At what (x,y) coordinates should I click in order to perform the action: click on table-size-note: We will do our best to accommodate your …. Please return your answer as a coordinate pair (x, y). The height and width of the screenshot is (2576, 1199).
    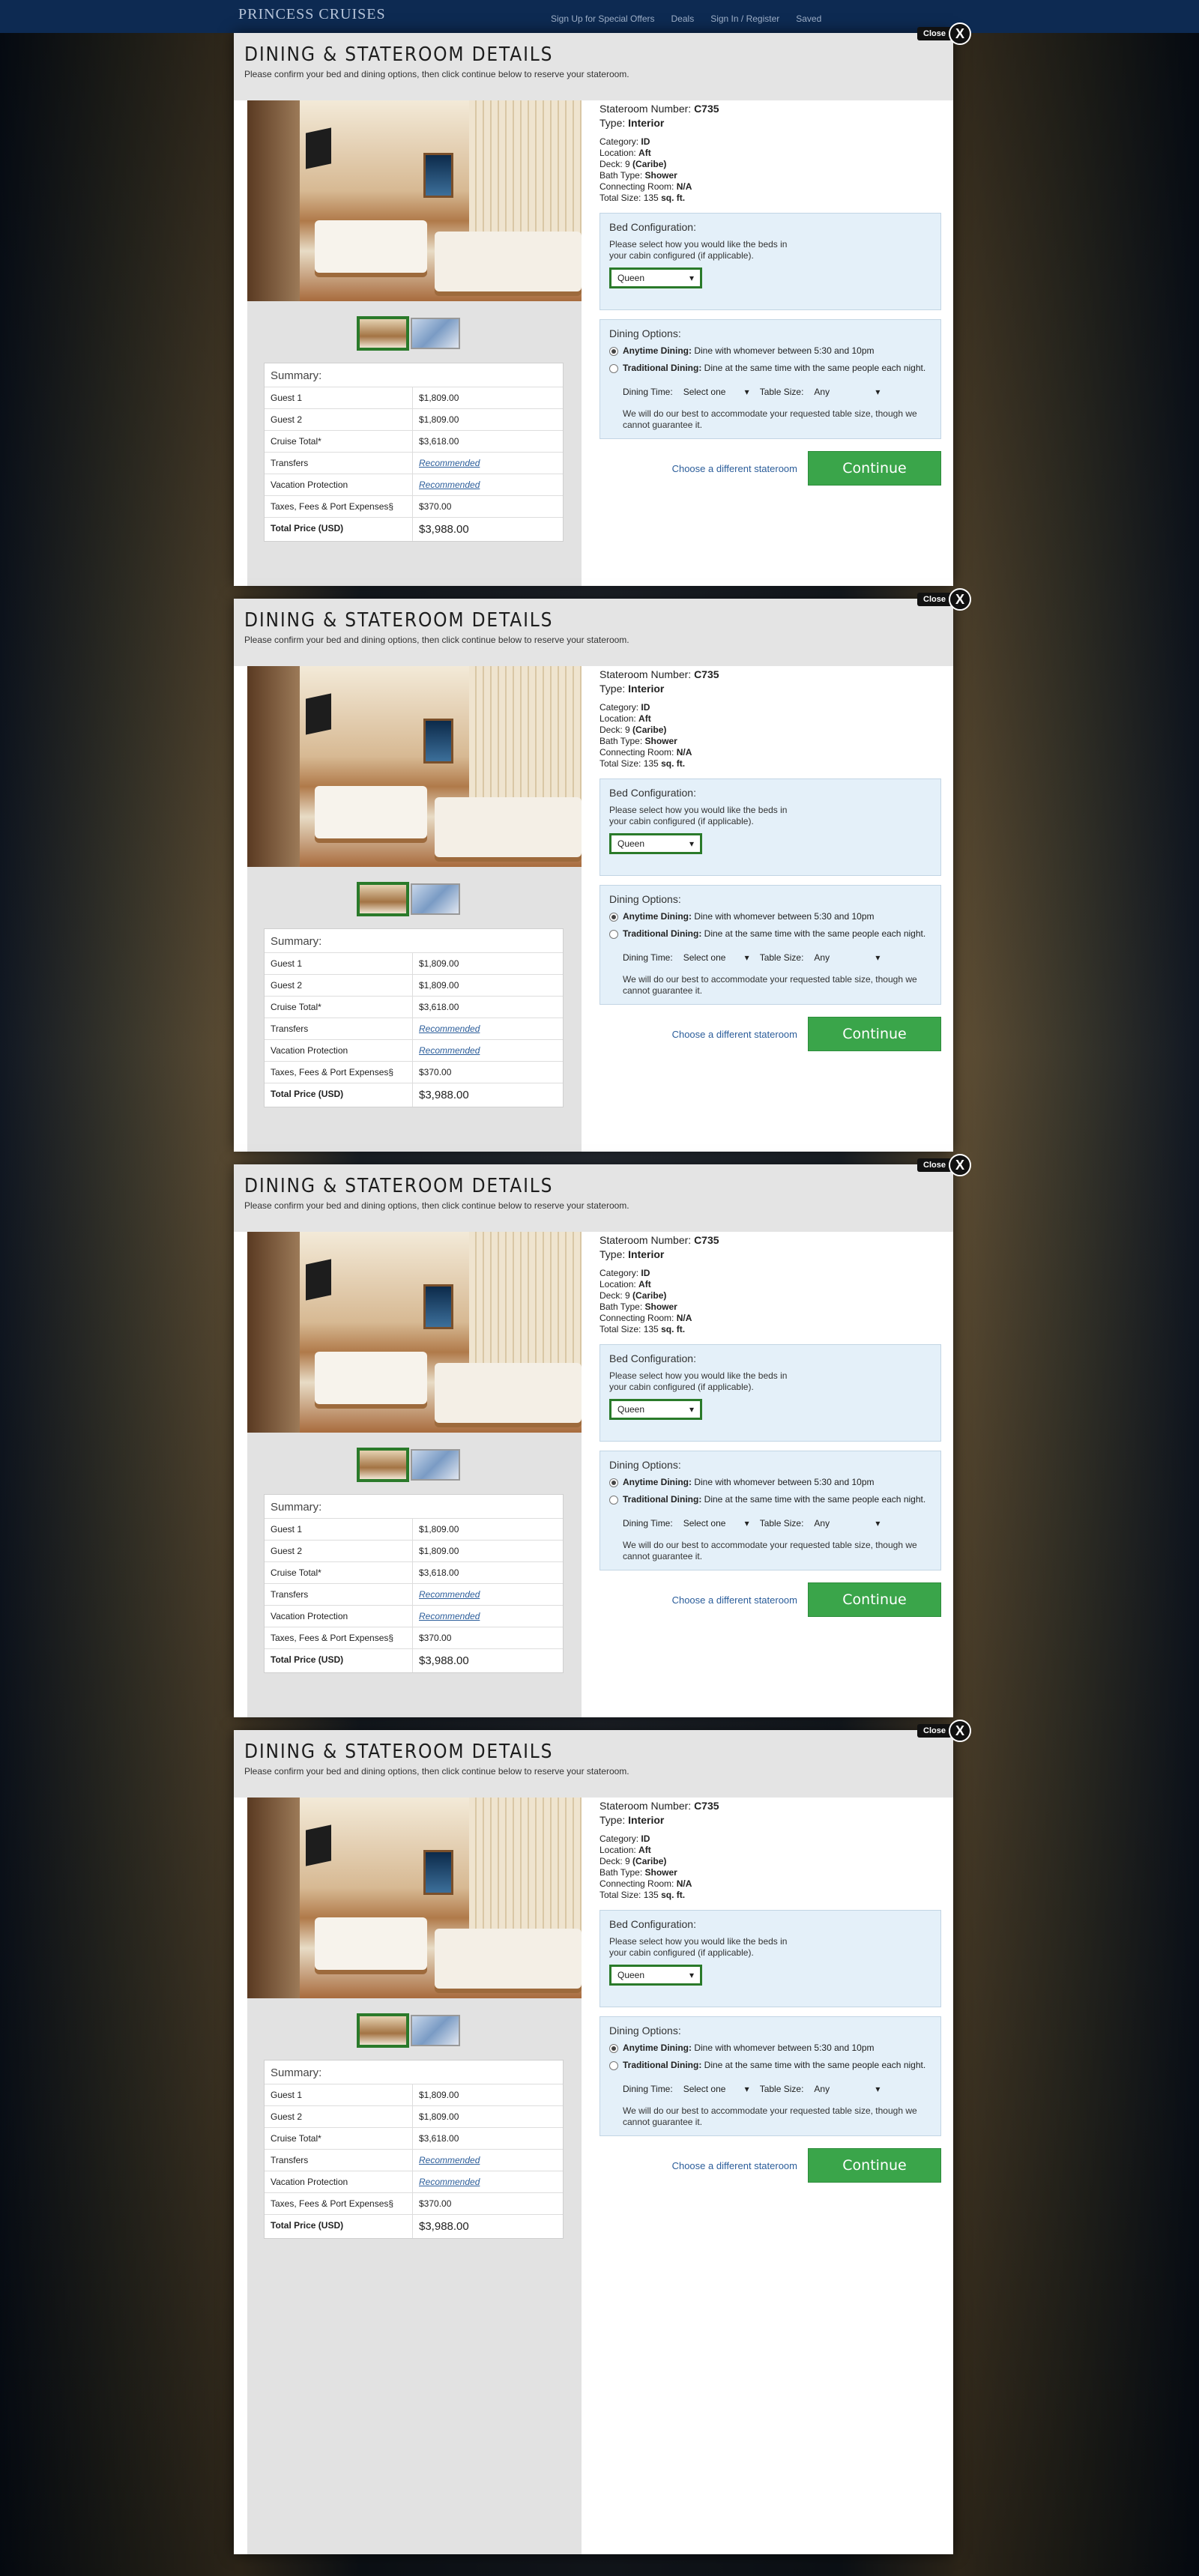
    Looking at the image, I should click on (770, 2116).